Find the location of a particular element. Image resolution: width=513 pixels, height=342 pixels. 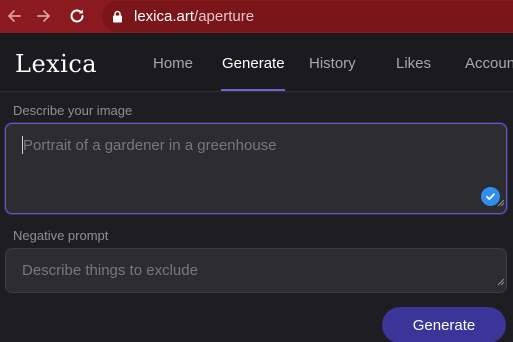

tab-generate: Generate is located at coordinates (253, 63).